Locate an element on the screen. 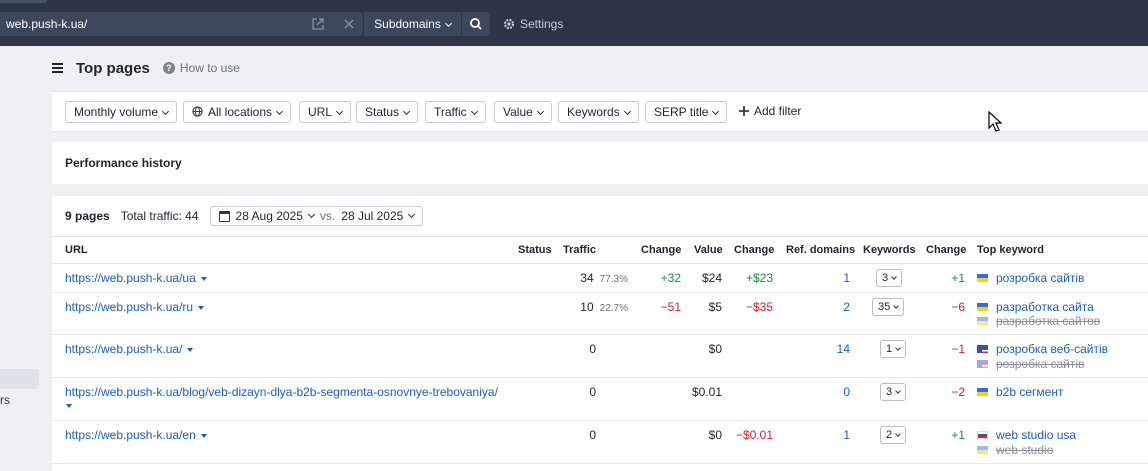 This screenshot has height=471, width=1148. value-change: −$35 is located at coordinates (759, 307).